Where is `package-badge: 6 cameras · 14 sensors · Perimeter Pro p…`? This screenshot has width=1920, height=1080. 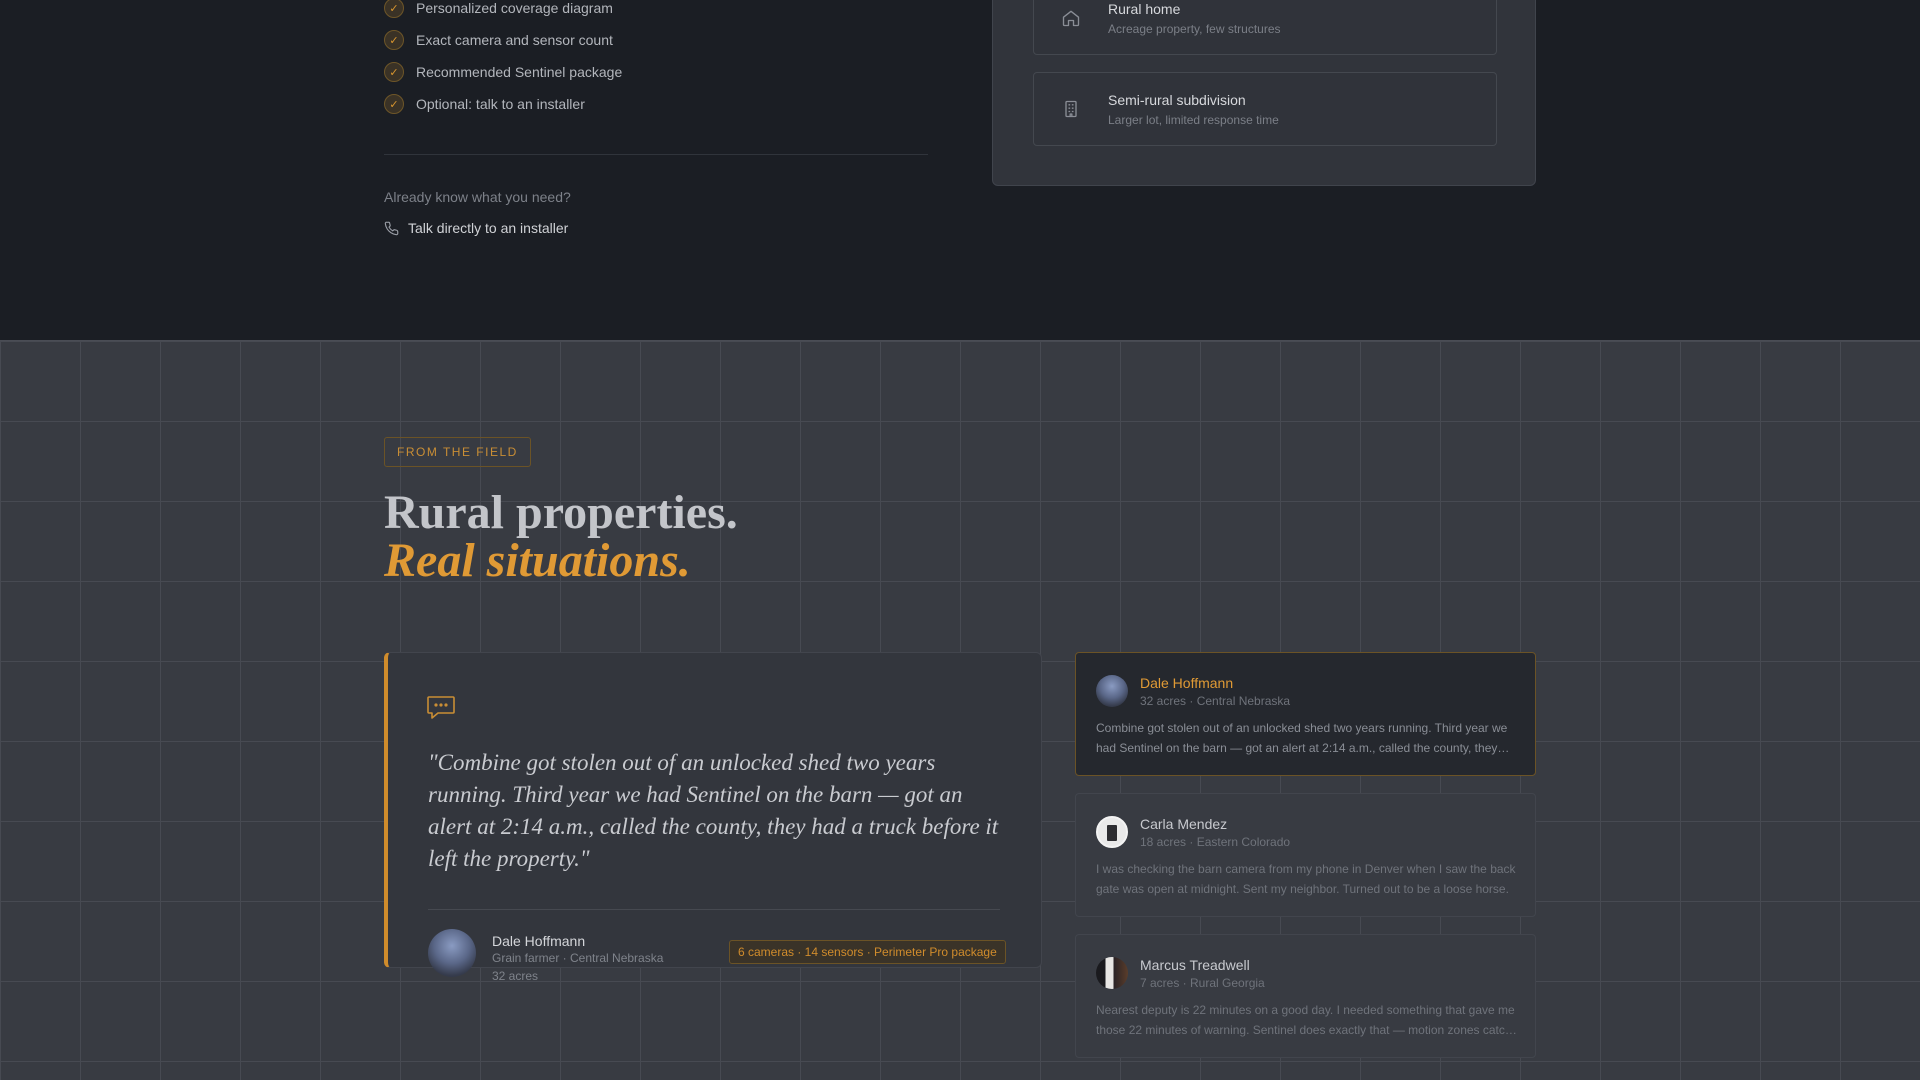 package-badge: 6 cameras · 14 sensors · Perimeter Pro p… is located at coordinates (867, 952).